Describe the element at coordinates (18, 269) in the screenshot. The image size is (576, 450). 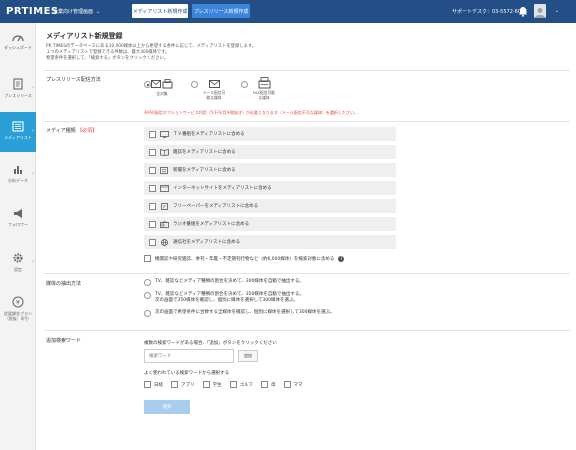
I see `sidebar-item-label: 設定` at that location.